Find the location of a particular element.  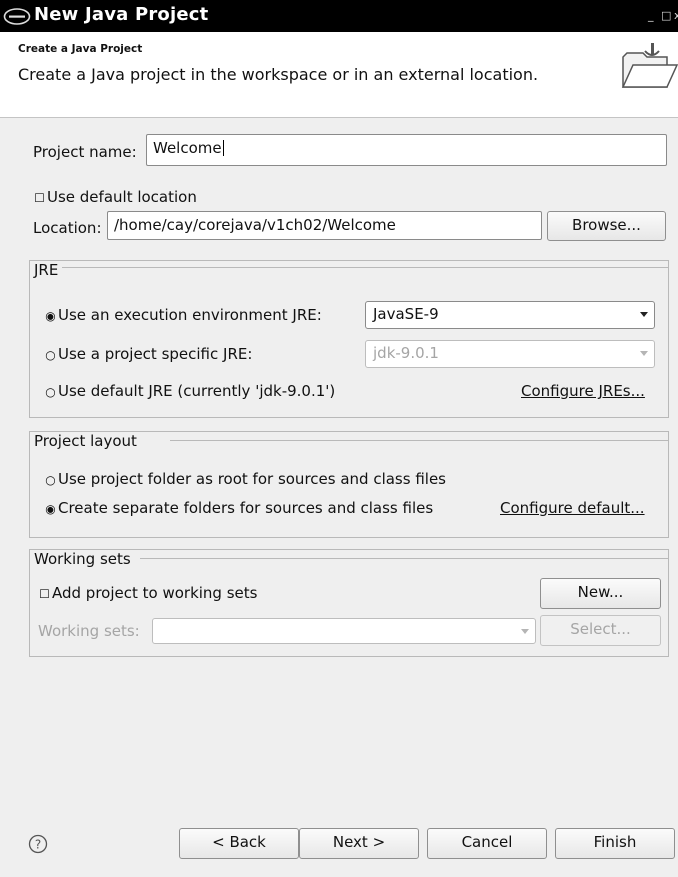

add-to-working-sets-checkbox: ☐ Add project to working sets is located at coordinates (147, 593).